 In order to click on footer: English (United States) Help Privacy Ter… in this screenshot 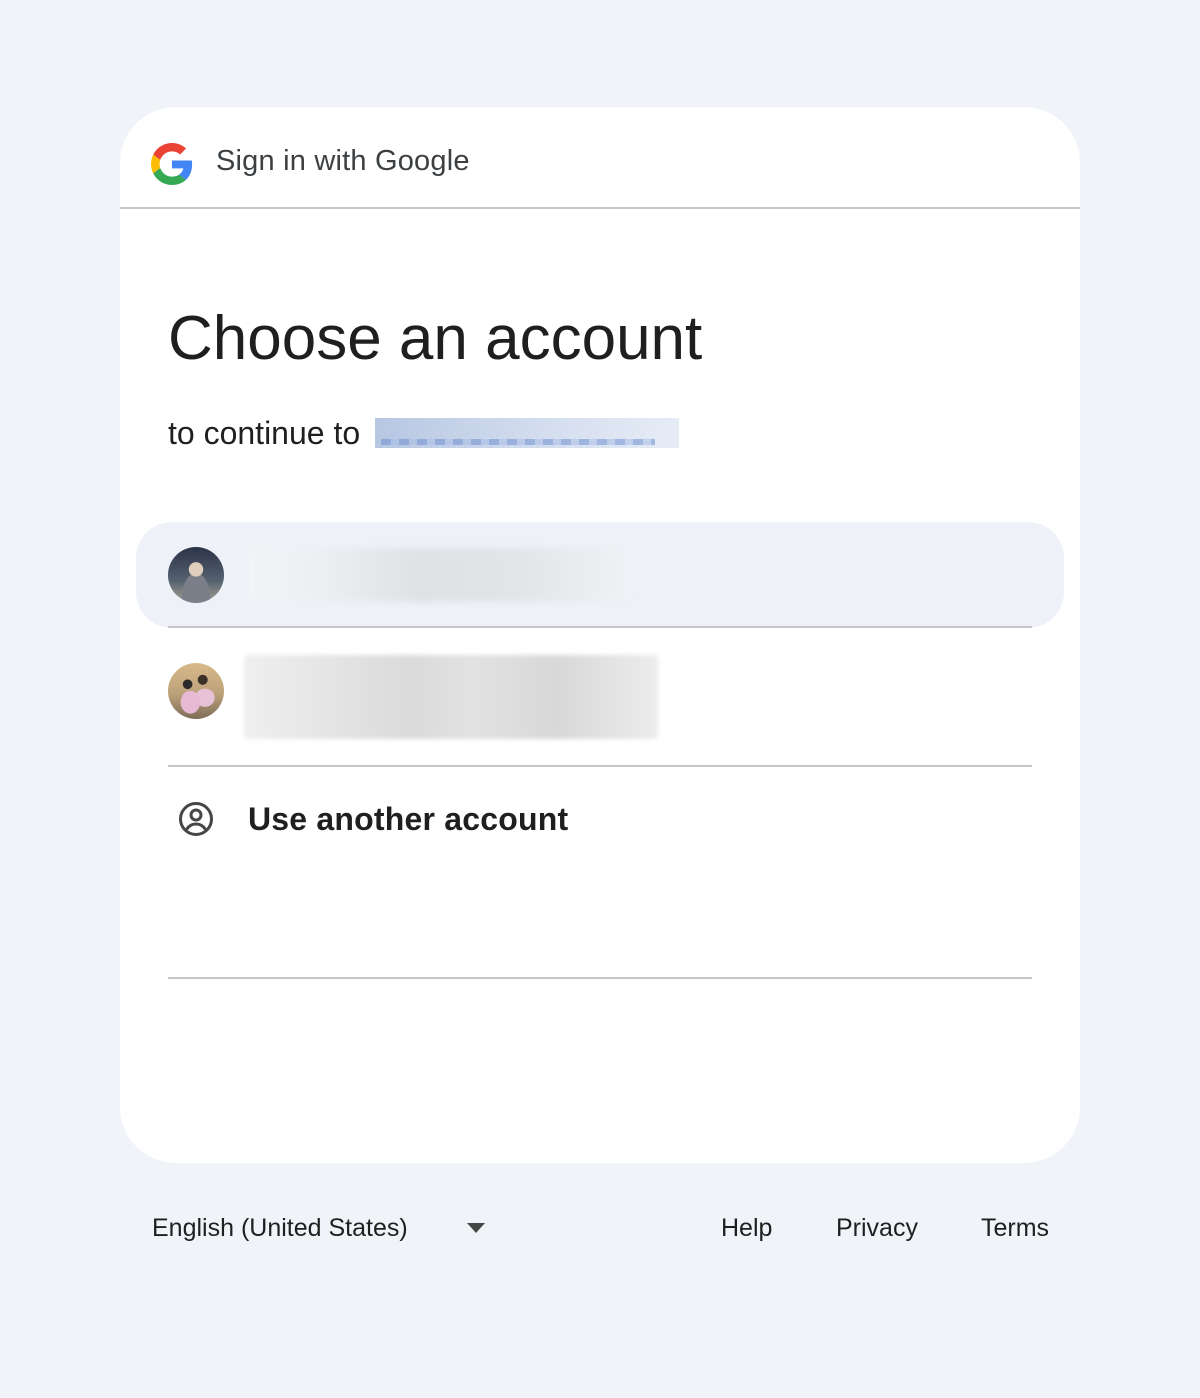, I will do `click(600, 1230)`.